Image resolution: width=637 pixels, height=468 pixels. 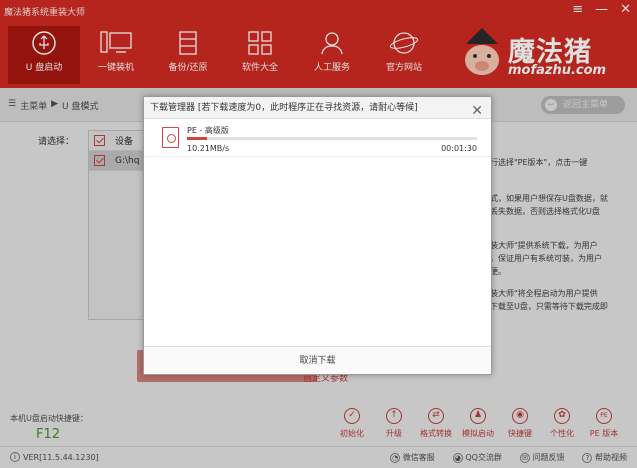 I want to click on download-item: PE - 高级版 10.21MB/s 00:01:30, so click(x=317, y=138).